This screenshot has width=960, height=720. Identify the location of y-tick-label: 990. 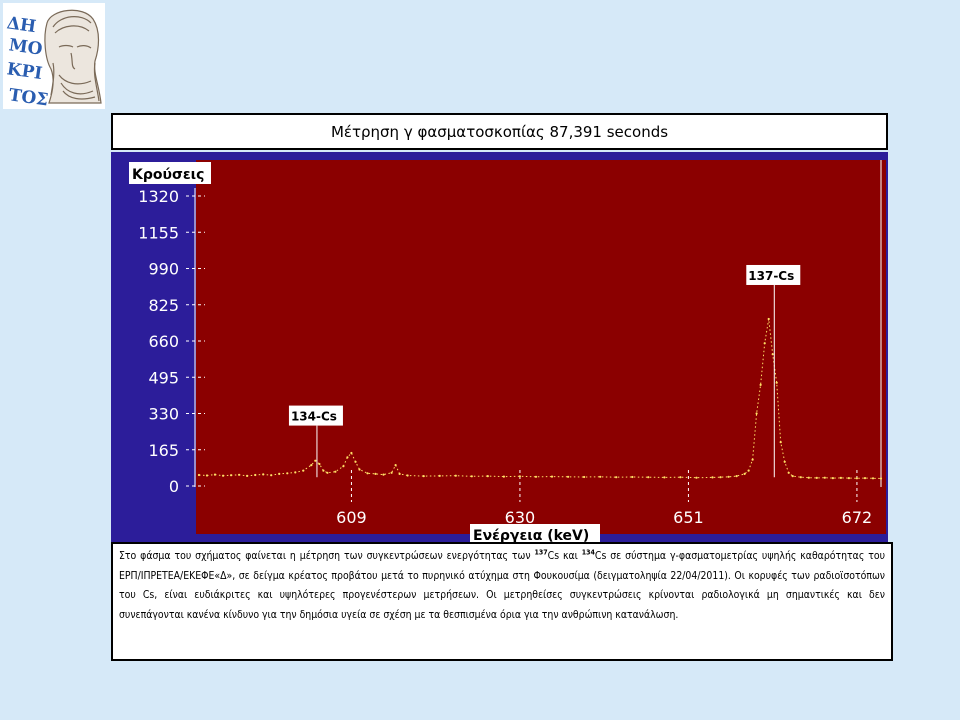
(163, 269).